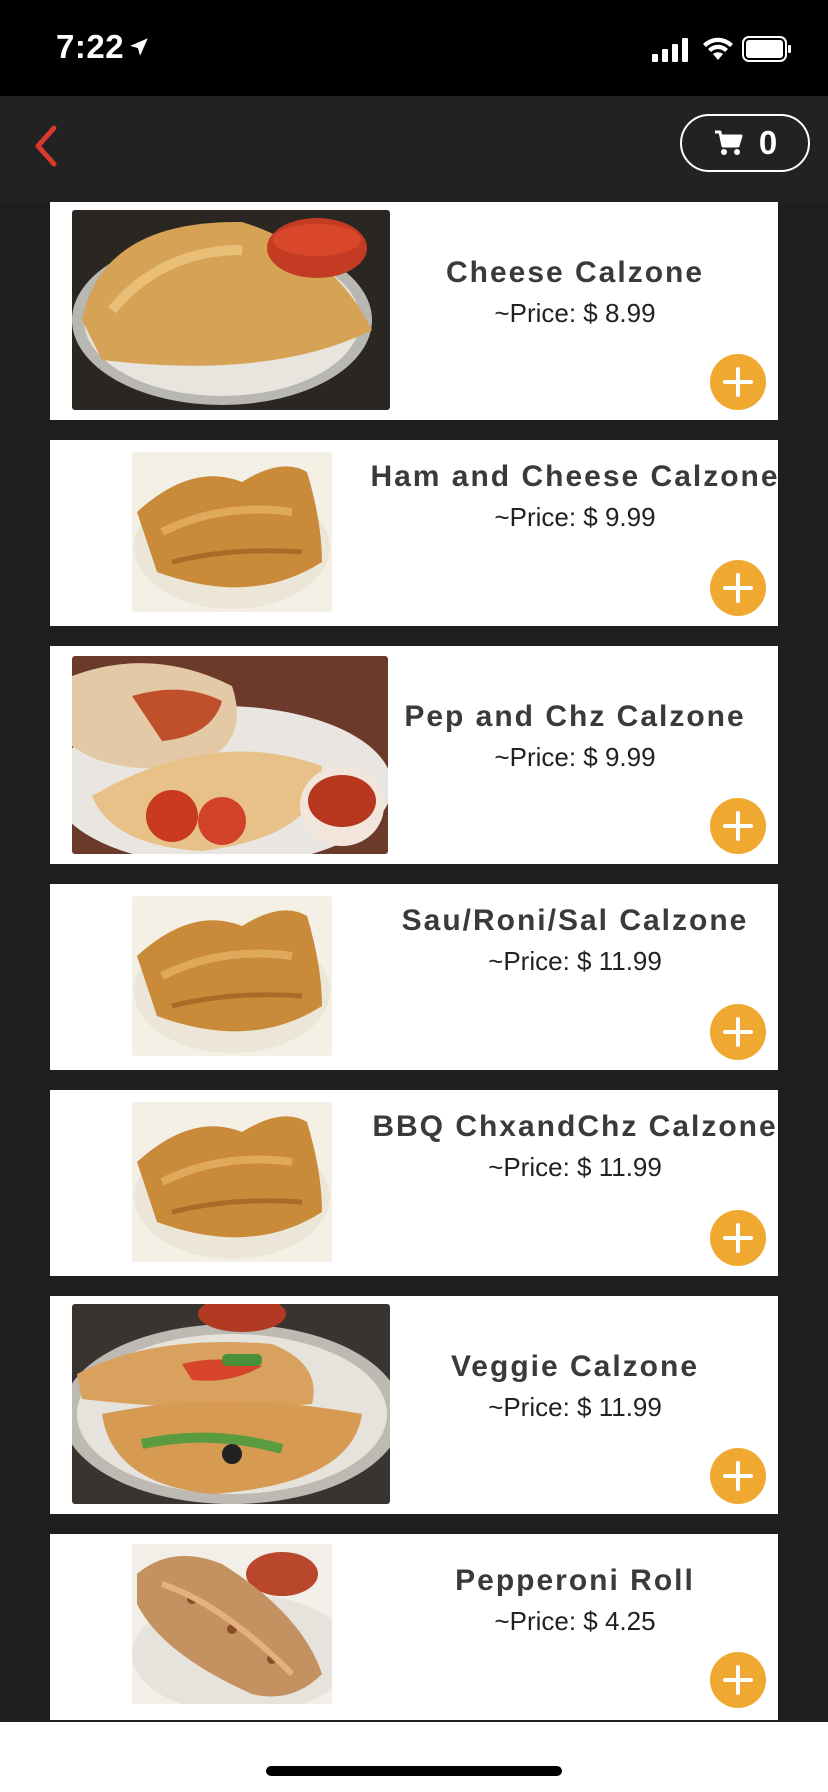 The image size is (828, 1792). I want to click on menu-item-card: Cheese Calzone ~Price: $ 8.99, so click(414, 311).